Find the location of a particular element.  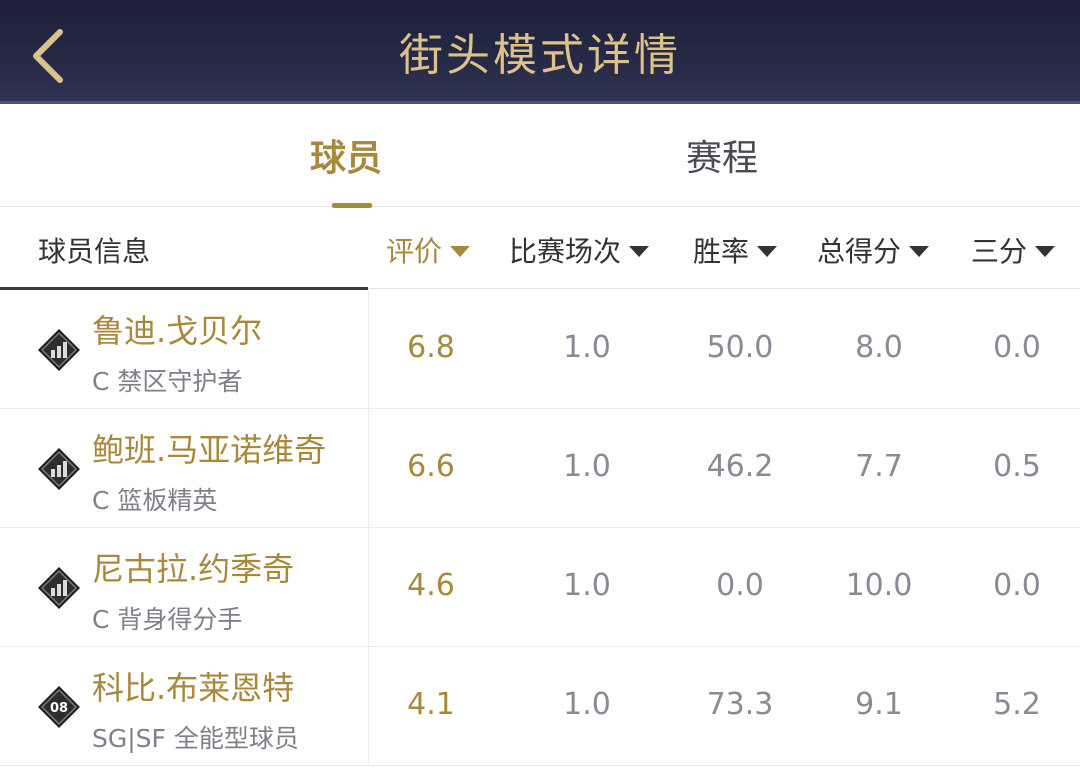

player-role: C 背身得分手 is located at coordinates (167, 619).